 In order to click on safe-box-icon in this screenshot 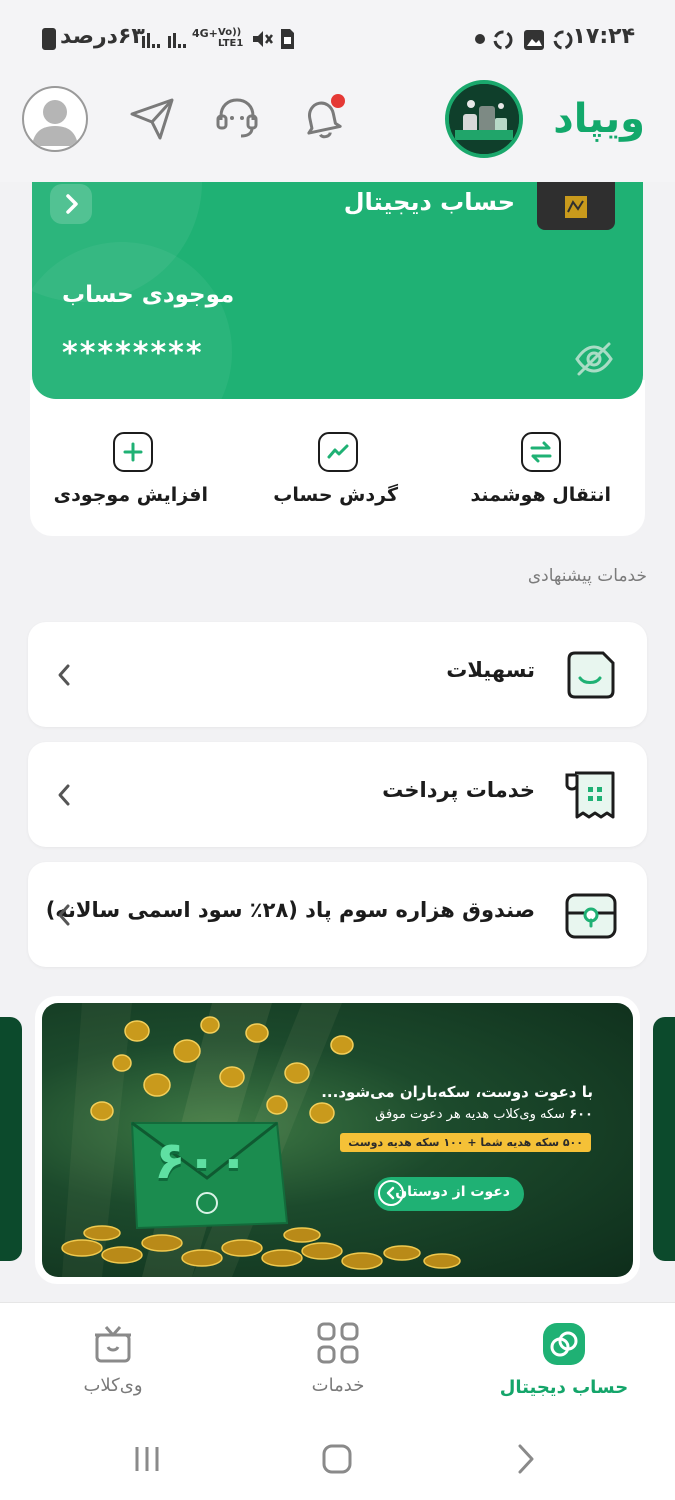, I will do `click(591, 916)`.